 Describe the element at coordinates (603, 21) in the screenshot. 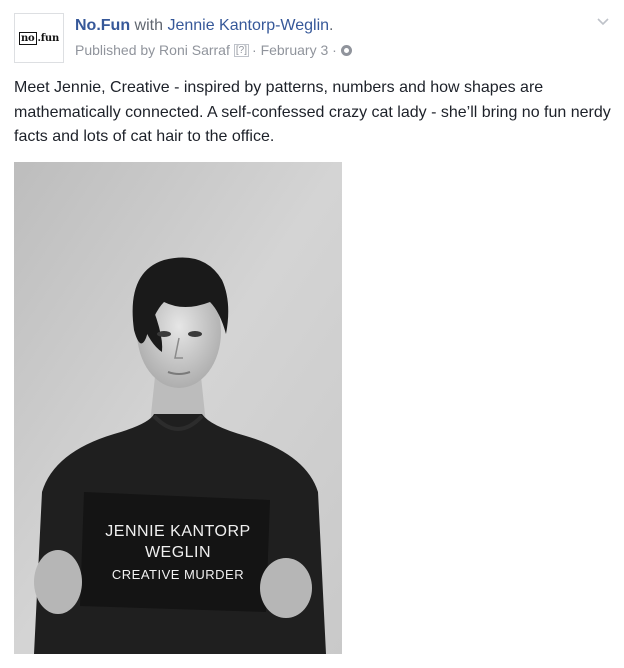

I see `chevron-down-icon` at that location.